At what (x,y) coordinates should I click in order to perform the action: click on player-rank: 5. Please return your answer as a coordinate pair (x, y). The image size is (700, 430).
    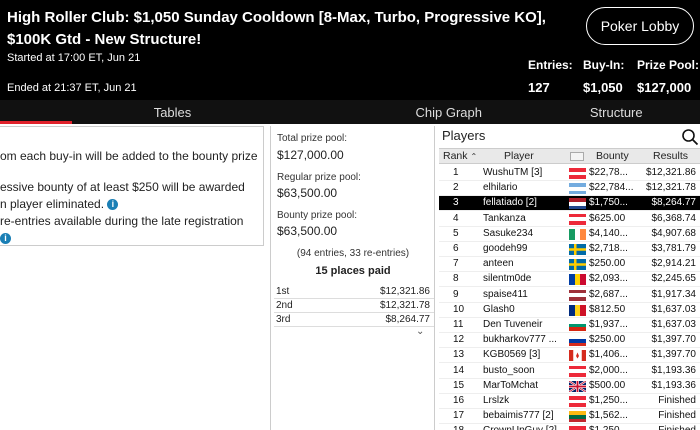
    Looking at the image, I should click on (456, 233).